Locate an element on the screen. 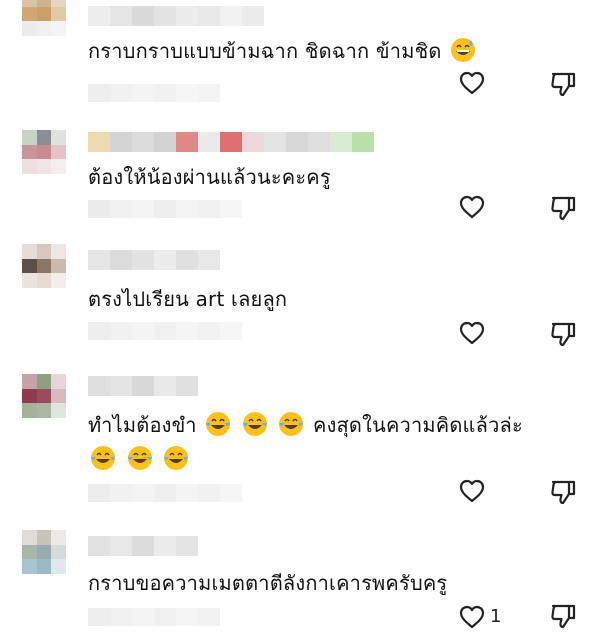  comment-text: ตรงไปเรียน art เลยลูก is located at coordinates (188, 299).